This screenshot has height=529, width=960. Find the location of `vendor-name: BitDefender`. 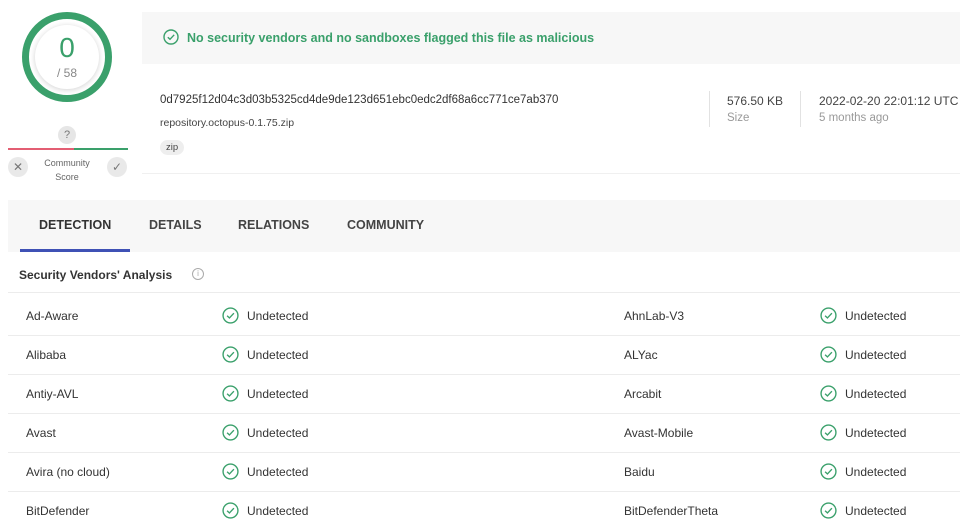

vendor-name: BitDefender is located at coordinates (58, 511).